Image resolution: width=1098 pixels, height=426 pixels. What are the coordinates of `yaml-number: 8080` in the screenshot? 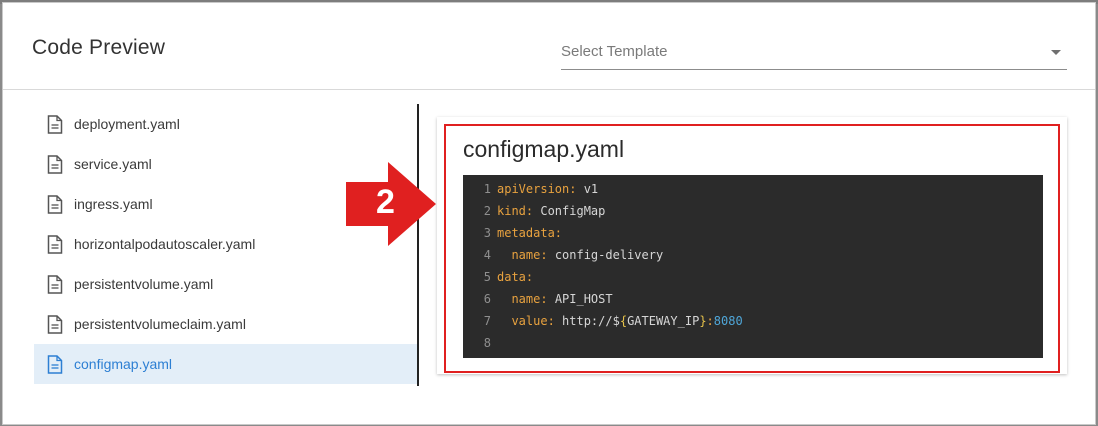 It's located at (728, 321).